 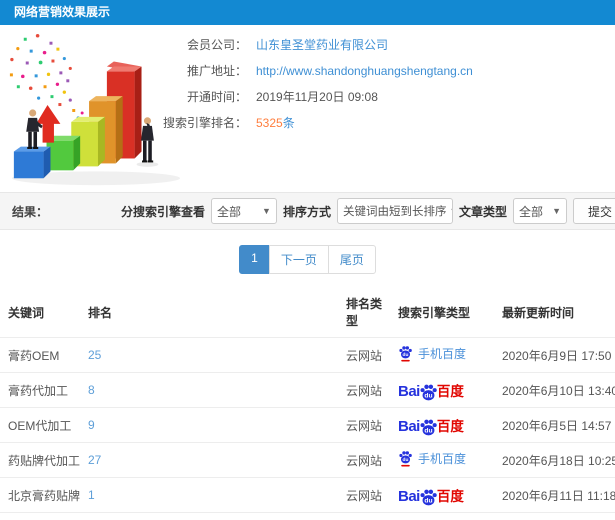 What do you see at coordinates (554, 425) in the screenshot?
I see `updated-cell: 2020年6月5日 14:57` at bounding box center [554, 425].